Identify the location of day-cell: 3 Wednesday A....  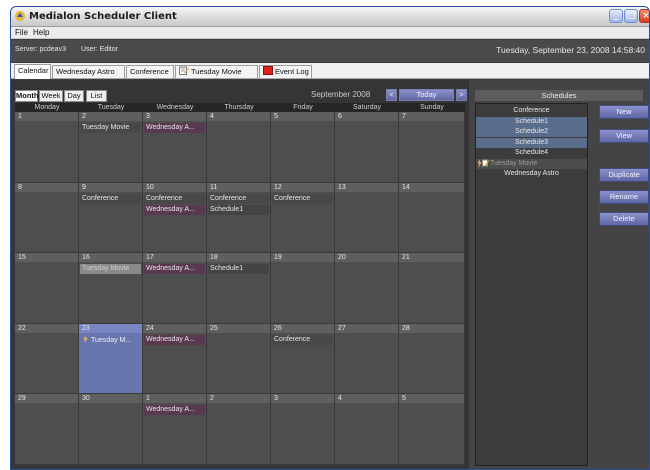
(175, 147).